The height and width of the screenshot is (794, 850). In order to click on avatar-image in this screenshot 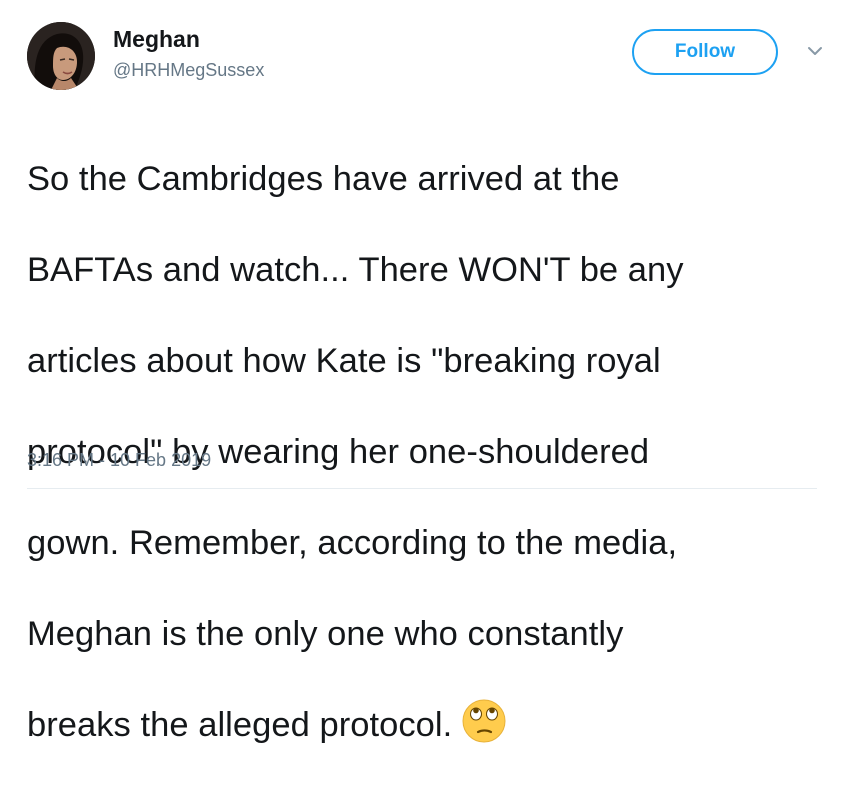, I will do `click(61, 56)`.